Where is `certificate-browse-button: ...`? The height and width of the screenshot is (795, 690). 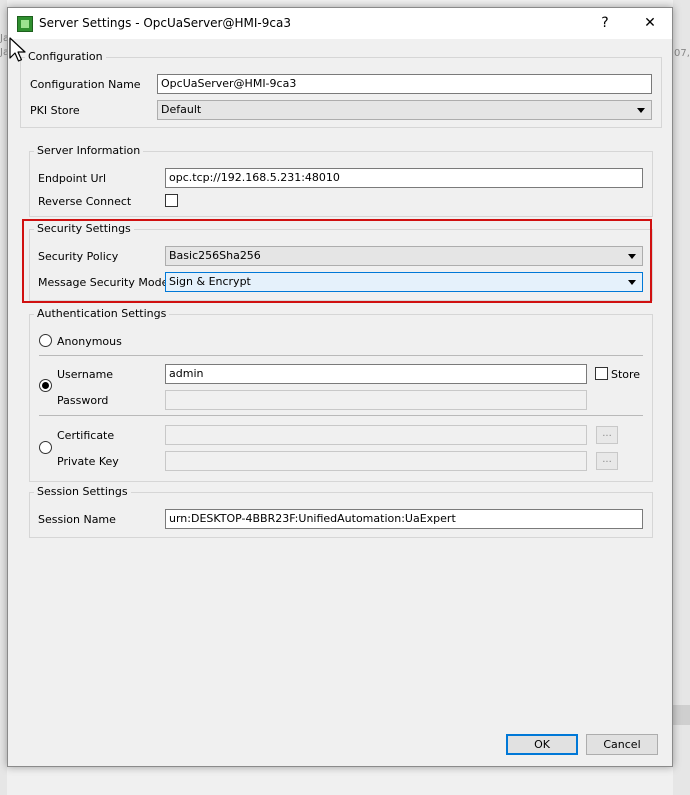
certificate-browse-button: ... is located at coordinates (607, 435).